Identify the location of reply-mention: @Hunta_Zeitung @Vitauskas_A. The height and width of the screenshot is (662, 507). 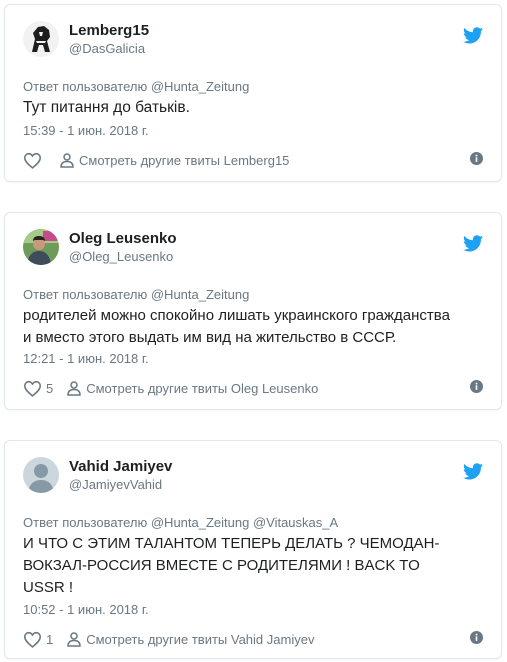
(244, 522).